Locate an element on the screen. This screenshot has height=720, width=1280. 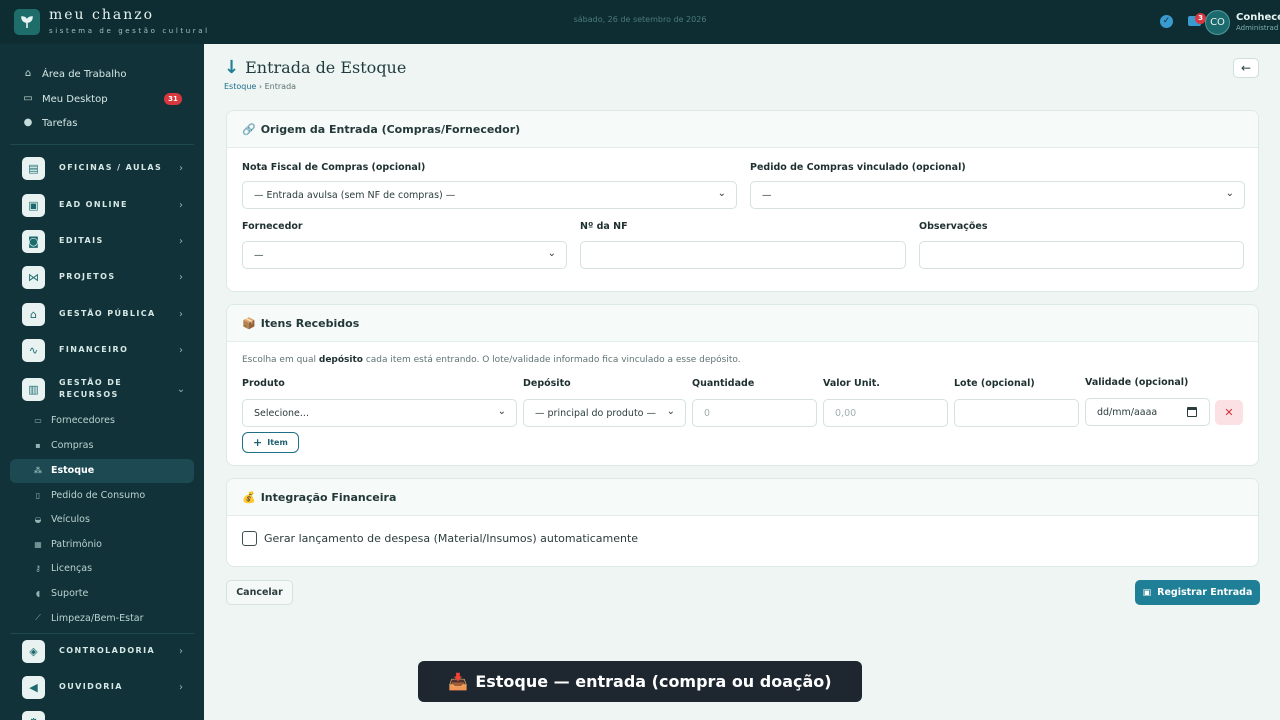
sidebar-item-area-de-trabalho: ⌂ Área de Trabalho is located at coordinates (74, 74).